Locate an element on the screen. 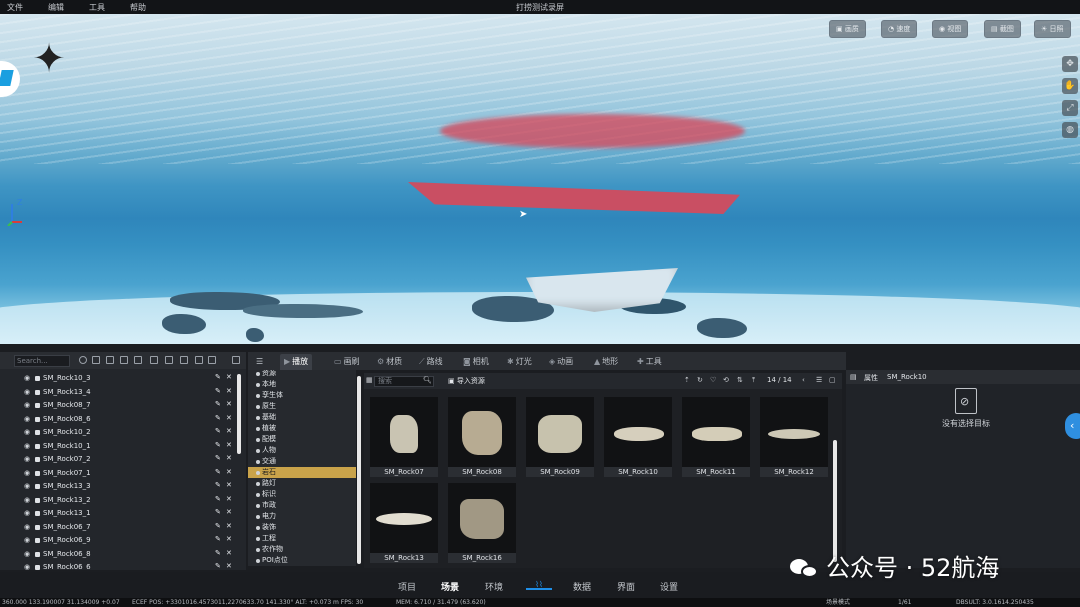  nav-data: 数据 is located at coordinates (582, 586).